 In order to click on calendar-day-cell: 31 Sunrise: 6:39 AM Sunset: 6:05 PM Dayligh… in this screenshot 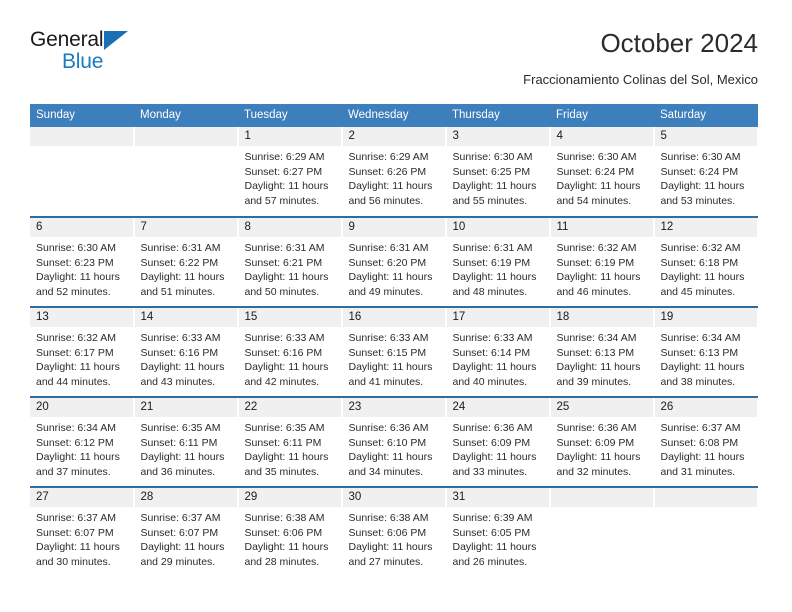, I will do `click(498, 531)`.